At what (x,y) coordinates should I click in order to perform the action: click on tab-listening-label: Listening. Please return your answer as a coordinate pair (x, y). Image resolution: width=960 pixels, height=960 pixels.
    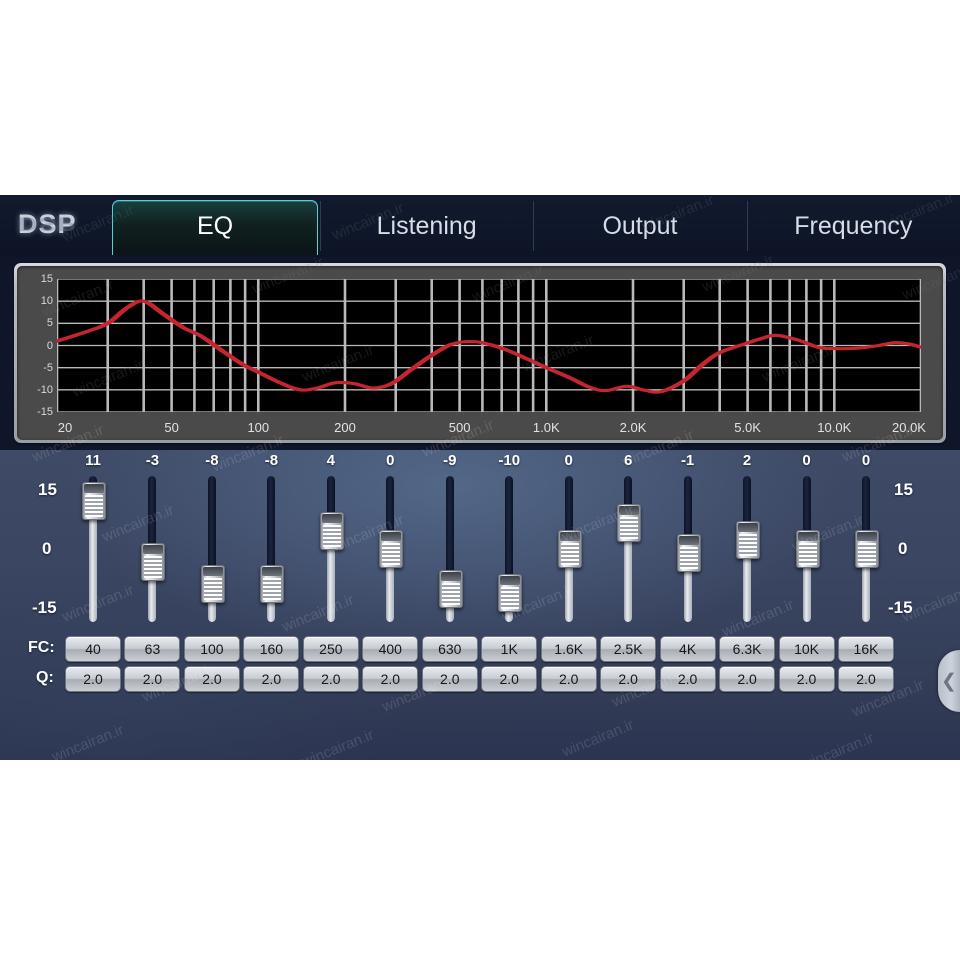
    Looking at the image, I should click on (426, 225).